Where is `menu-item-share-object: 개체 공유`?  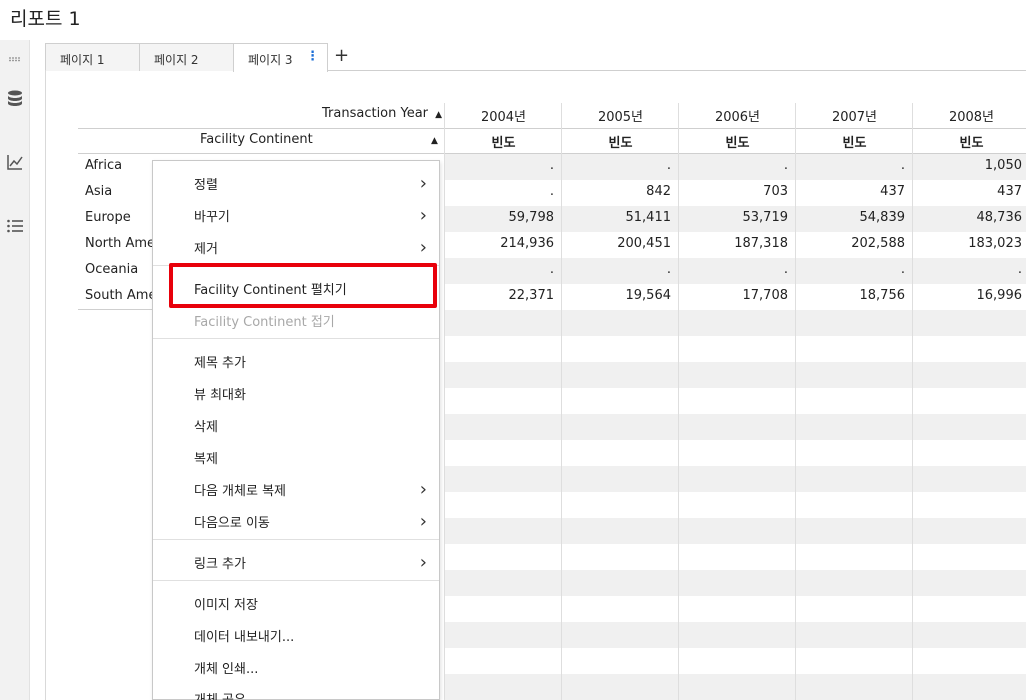
menu-item-share-object: 개체 공유 is located at coordinates (220, 694).